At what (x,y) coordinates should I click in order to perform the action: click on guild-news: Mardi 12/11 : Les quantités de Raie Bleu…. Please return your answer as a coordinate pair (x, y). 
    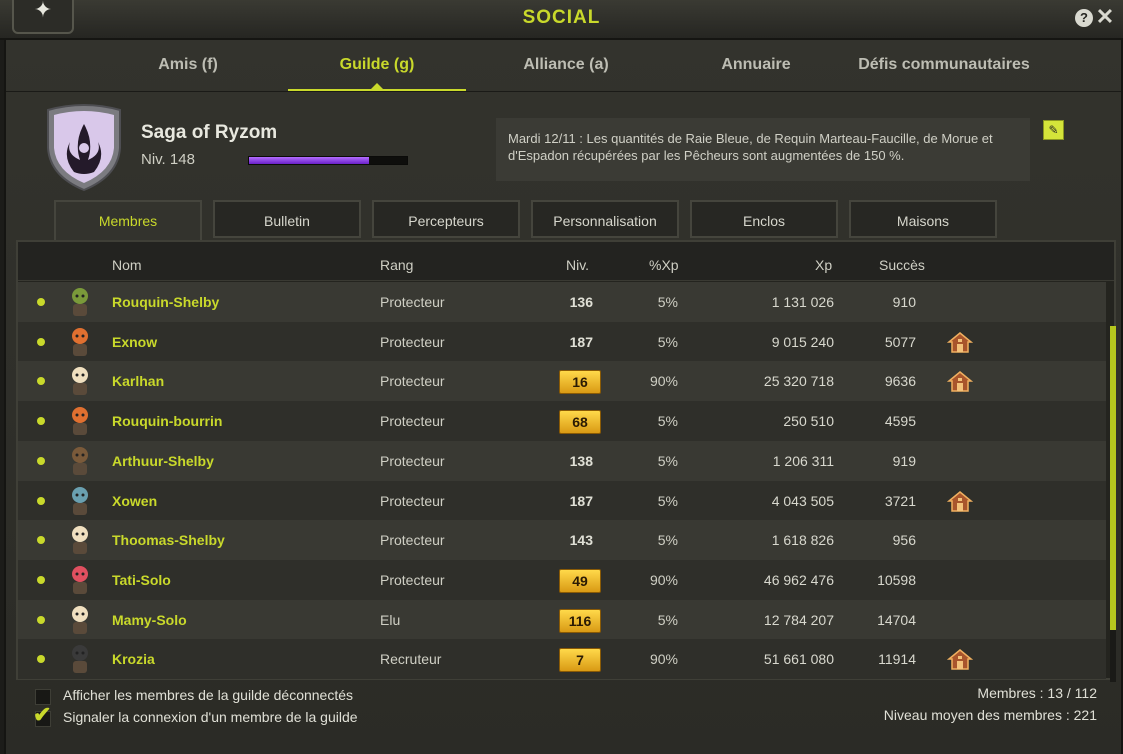
    Looking at the image, I should click on (763, 149).